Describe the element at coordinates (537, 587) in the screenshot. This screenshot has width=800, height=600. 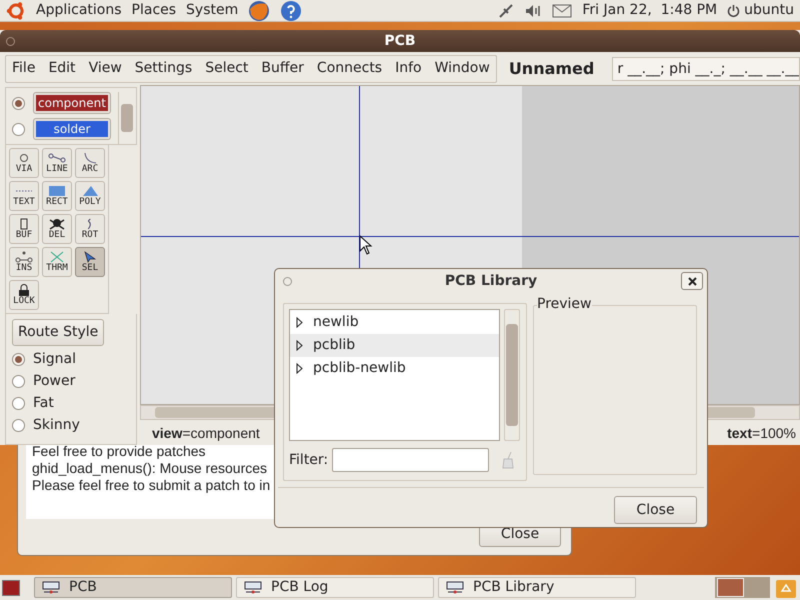
I see `taskbar-button: PCB Library` at that location.